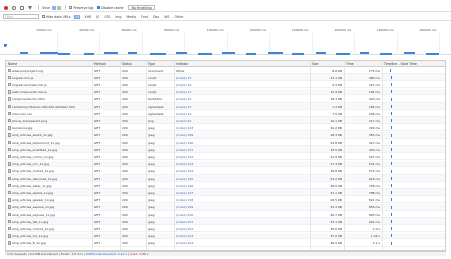  Describe the element at coordinates (241, 92) in the screenshot. I see `request-initiator: (index):17` at that location.